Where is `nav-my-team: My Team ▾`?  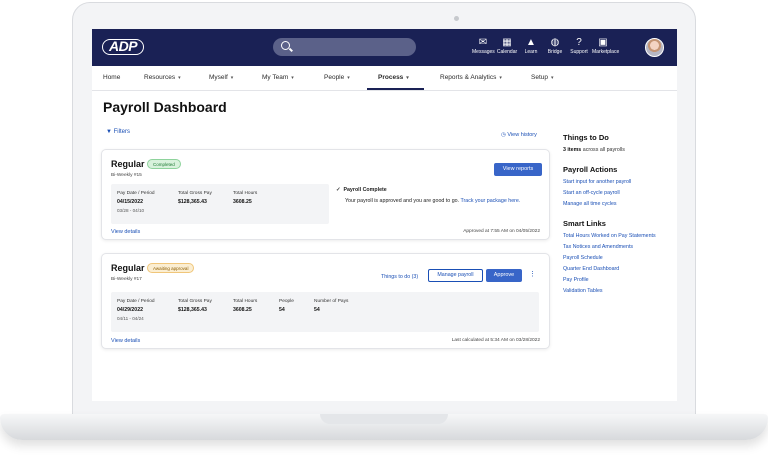 nav-my-team: My Team ▾ is located at coordinates (278, 77).